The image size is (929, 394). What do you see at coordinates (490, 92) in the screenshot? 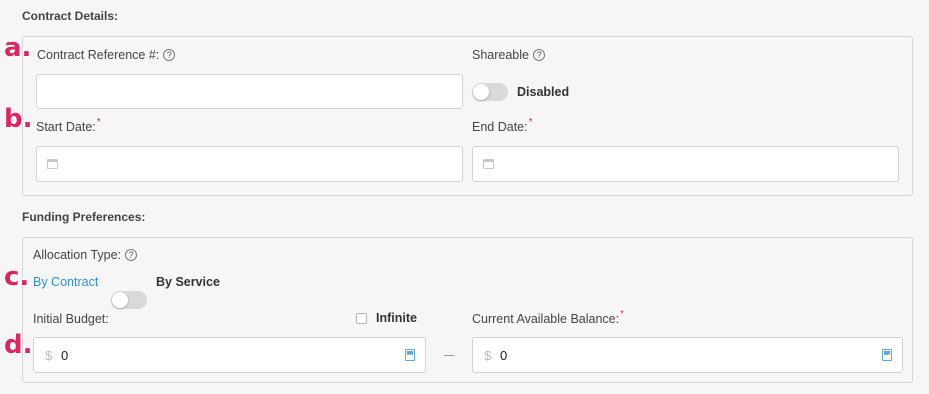
I see `shareable-toggle` at bounding box center [490, 92].